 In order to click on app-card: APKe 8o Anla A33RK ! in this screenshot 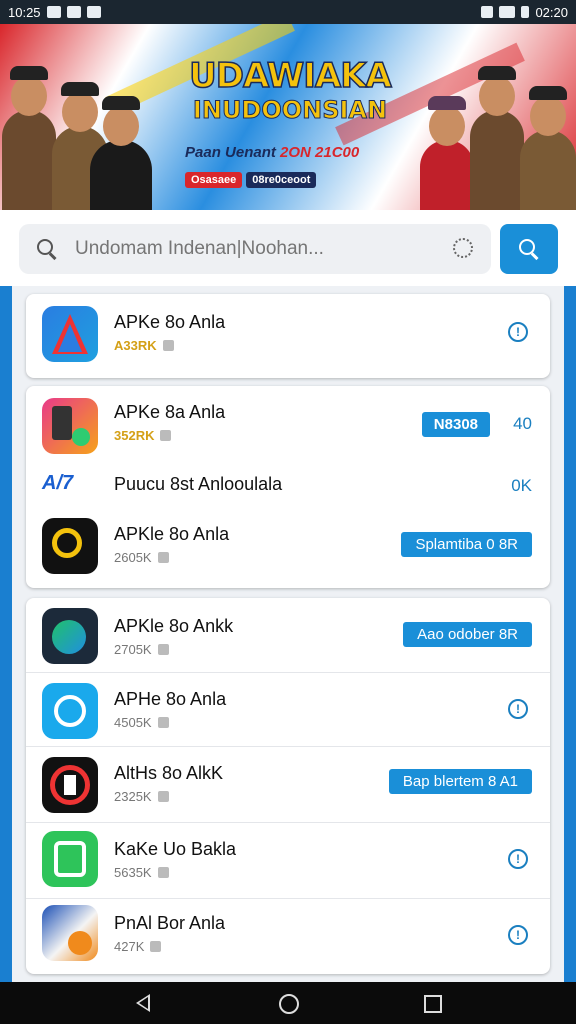, I will do `click(288, 336)`.